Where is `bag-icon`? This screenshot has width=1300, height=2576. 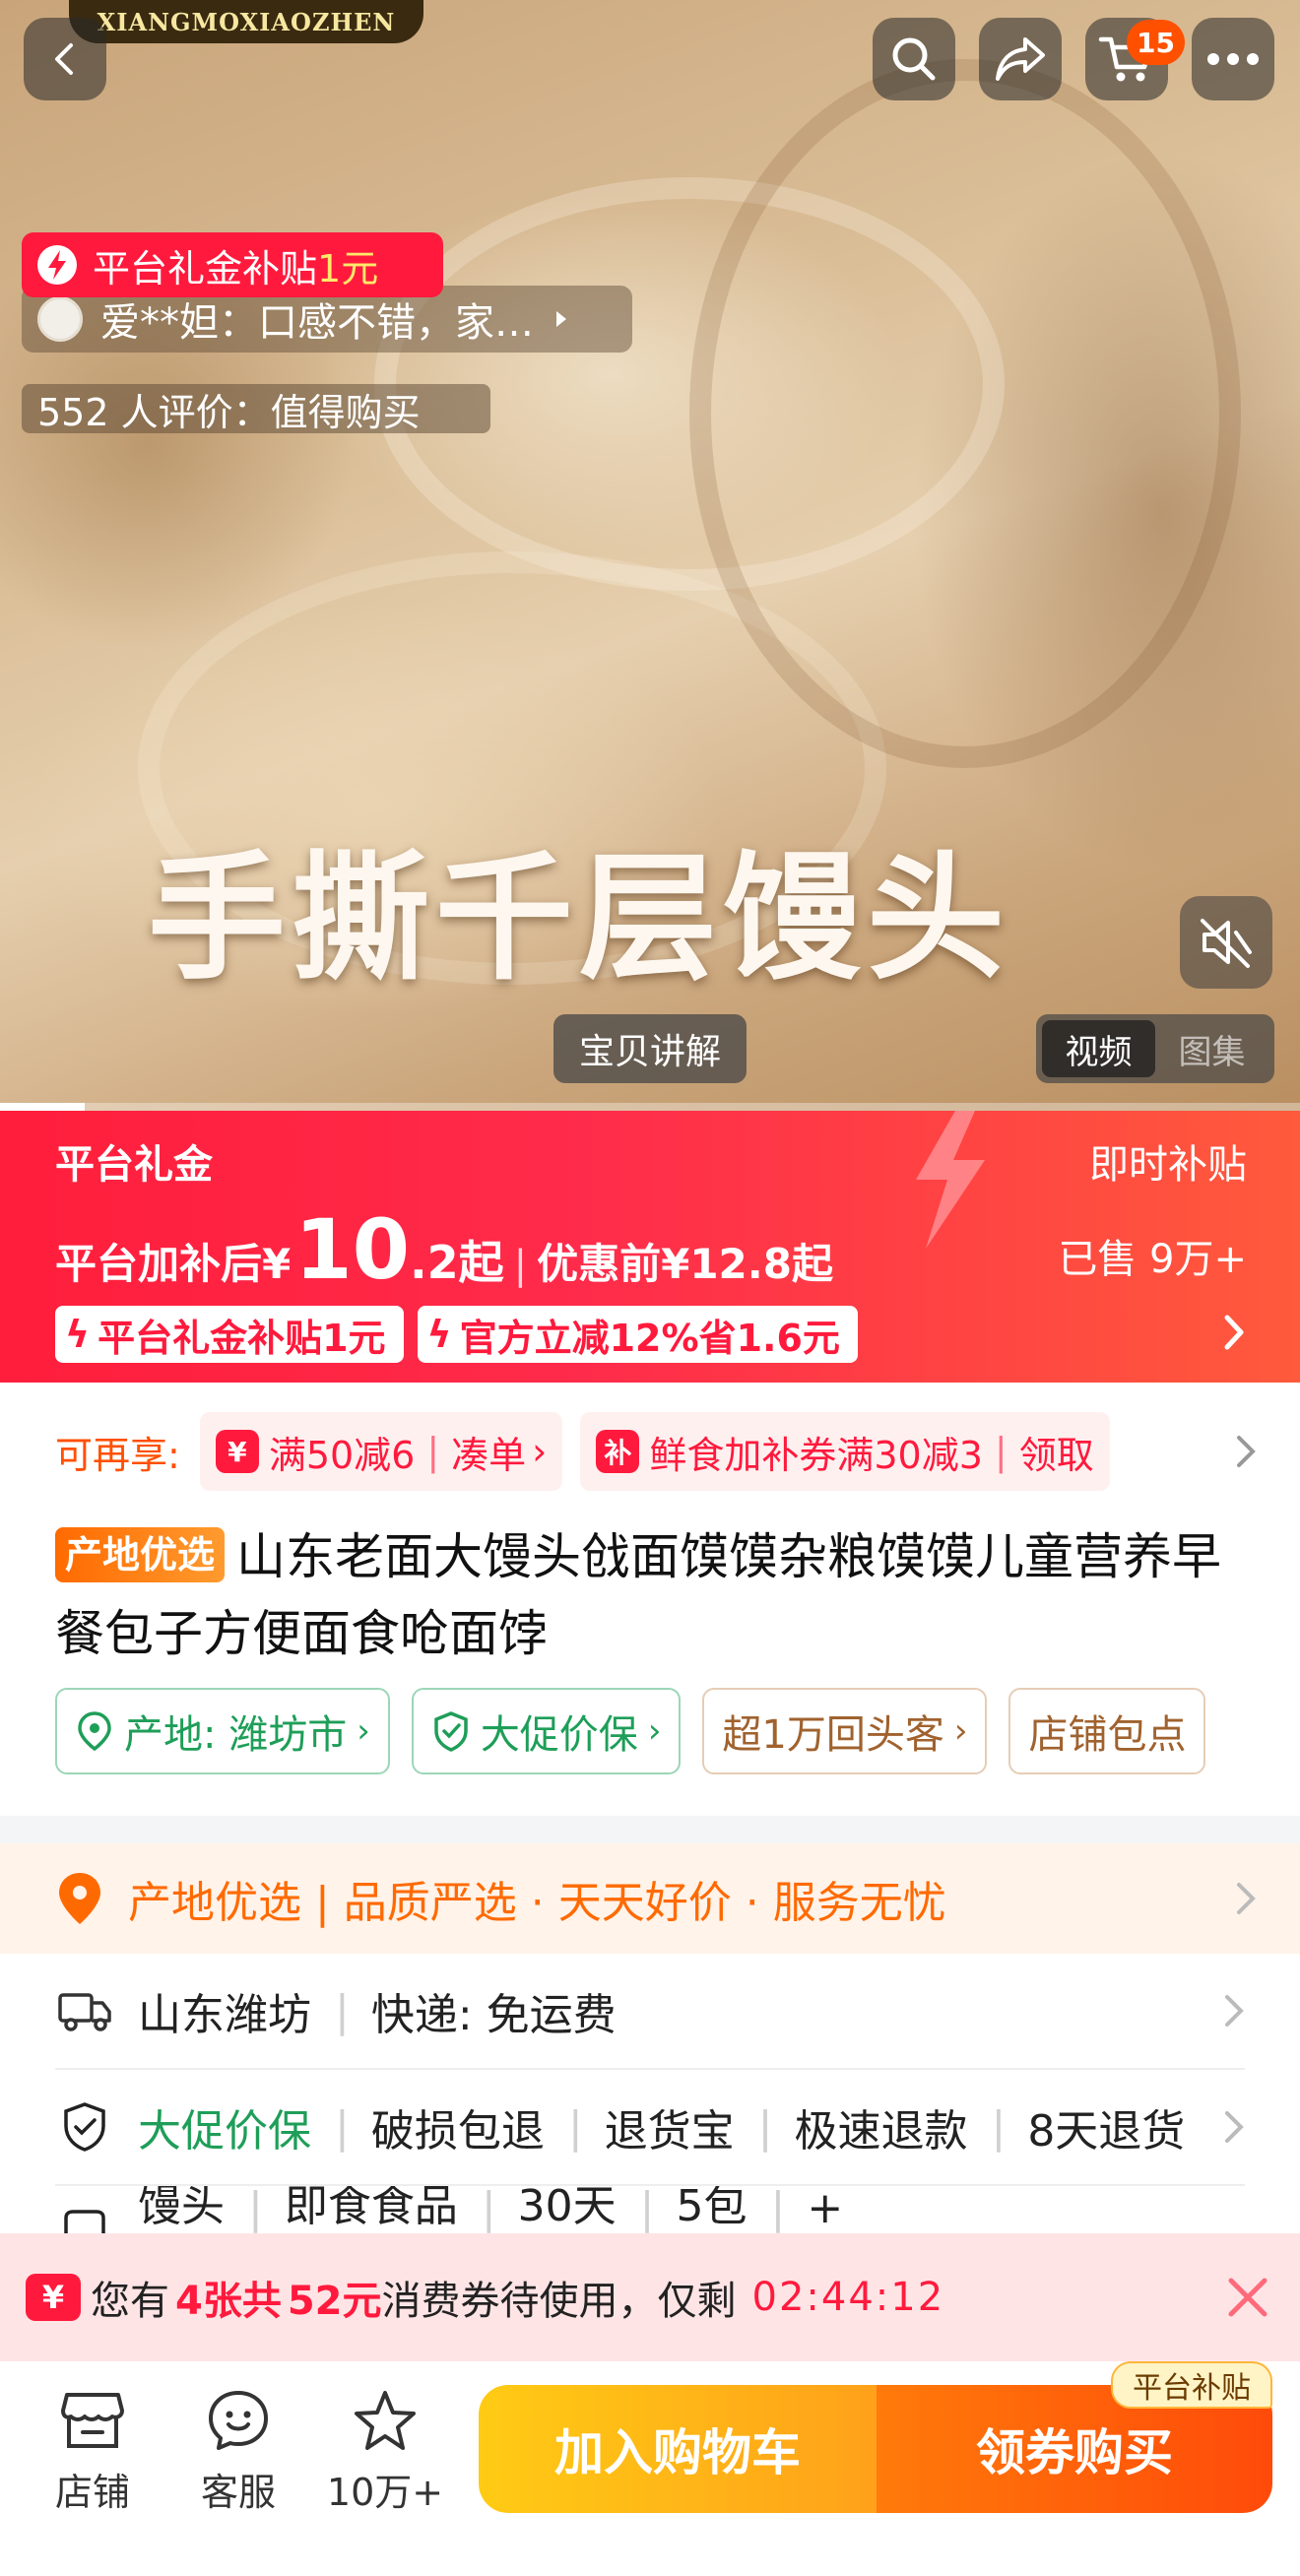 bag-icon is located at coordinates (84, 2218).